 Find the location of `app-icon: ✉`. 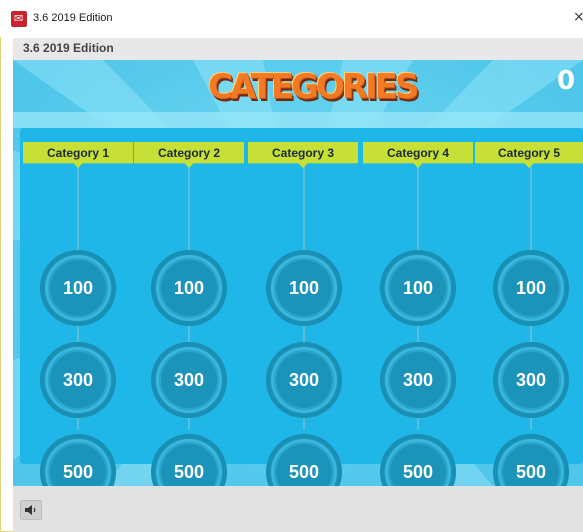

app-icon: ✉ is located at coordinates (19, 19).